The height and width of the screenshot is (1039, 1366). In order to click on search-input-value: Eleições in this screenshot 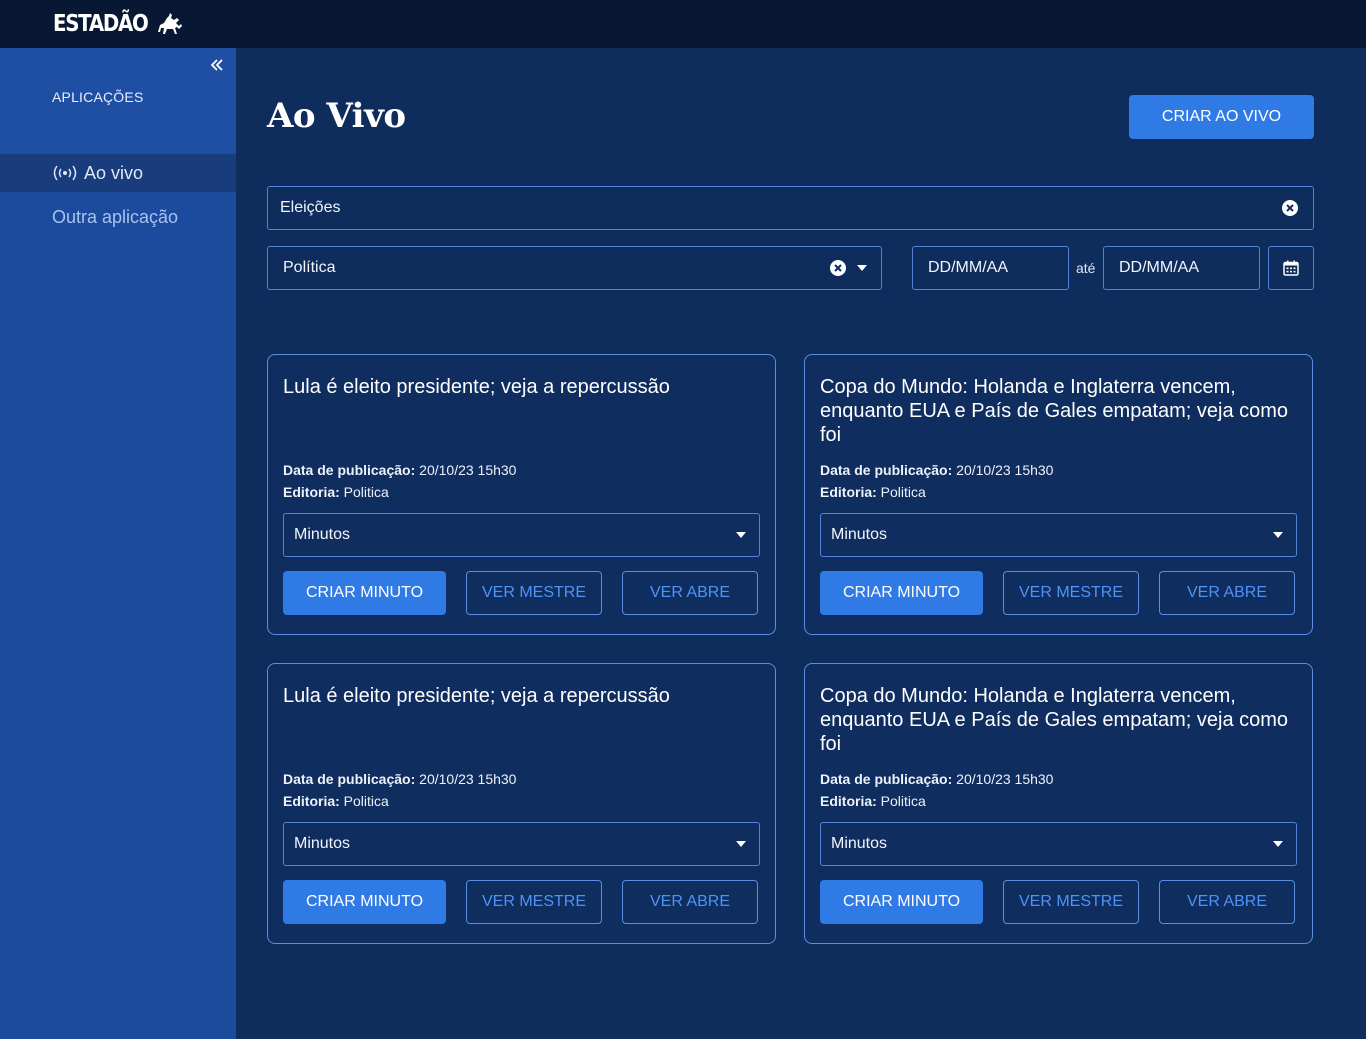, I will do `click(310, 207)`.